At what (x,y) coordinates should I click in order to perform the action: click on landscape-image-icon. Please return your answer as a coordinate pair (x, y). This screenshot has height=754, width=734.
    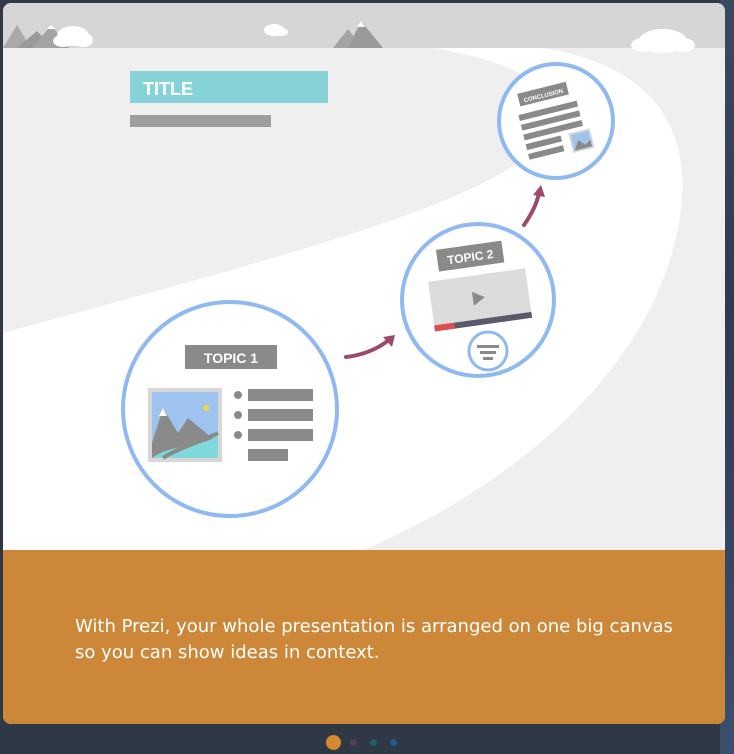
    Looking at the image, I should click on (185, 425).